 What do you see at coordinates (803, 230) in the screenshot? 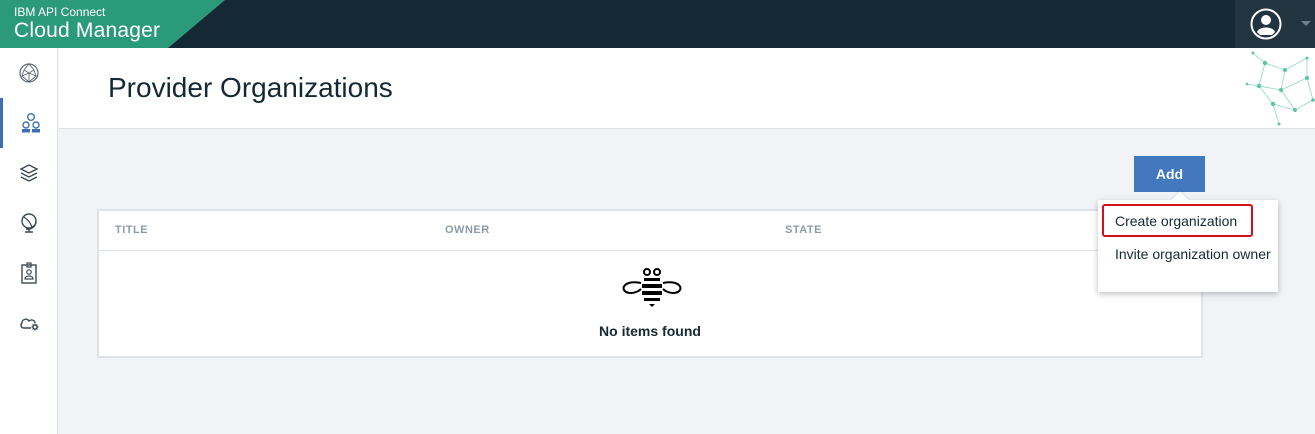
I see `column-header-state: STATE` at bounding box center [803, 230].